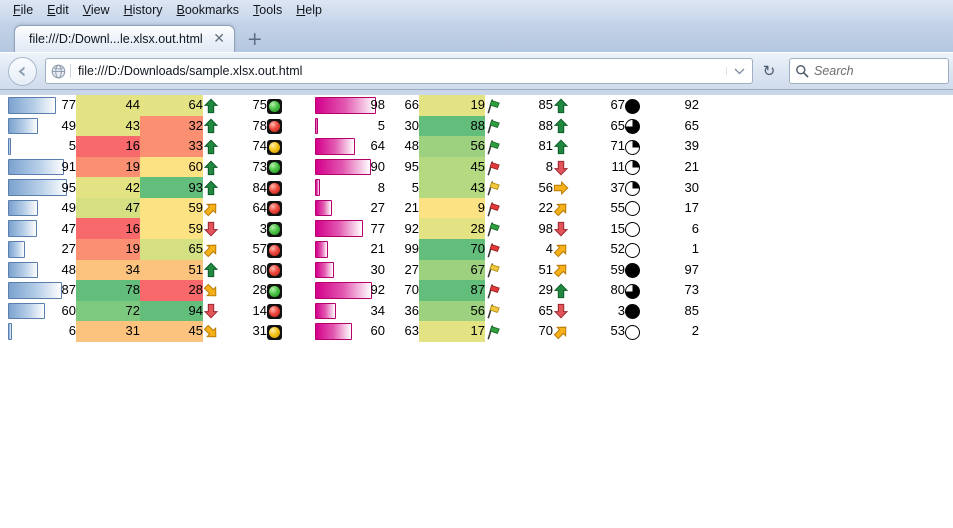 Image resolution: width=953 pixels, height=528 pixels. Describe the element at coordinates (208, 10) in the screenshot. I see `menu-item-bookmarks: Bookmarks` at that location.